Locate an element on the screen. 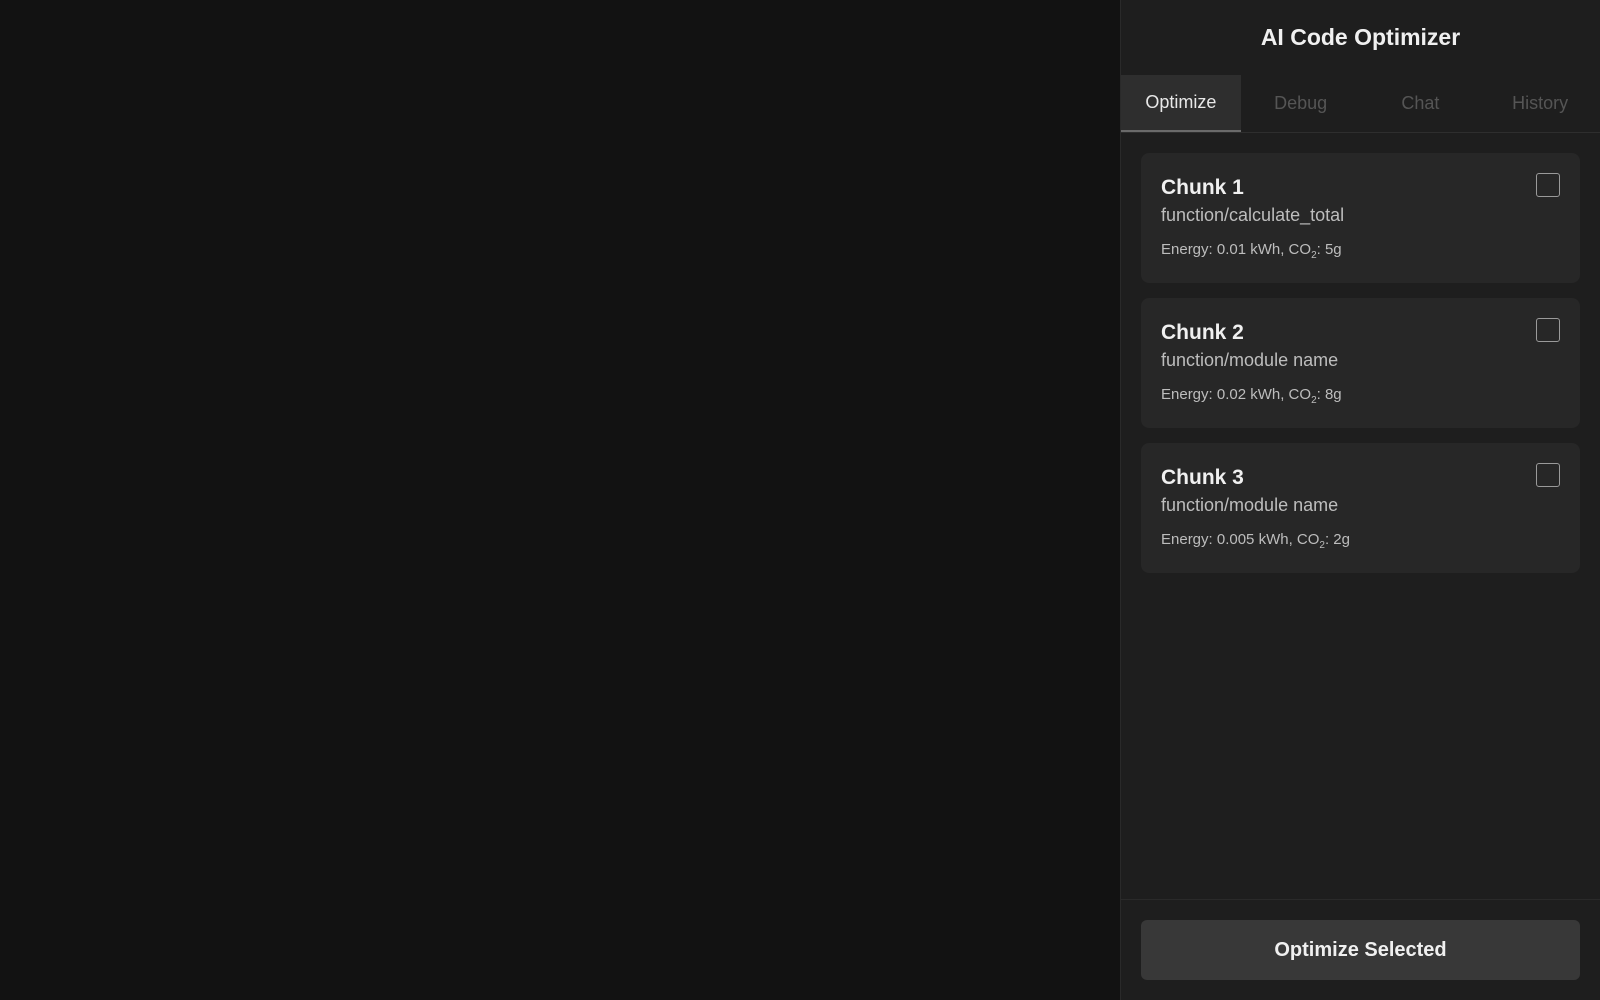 Image resolution: width=1600 pixels, height=1000 pixels. tab-chat: Chat is located at coordinates (1421, 103).